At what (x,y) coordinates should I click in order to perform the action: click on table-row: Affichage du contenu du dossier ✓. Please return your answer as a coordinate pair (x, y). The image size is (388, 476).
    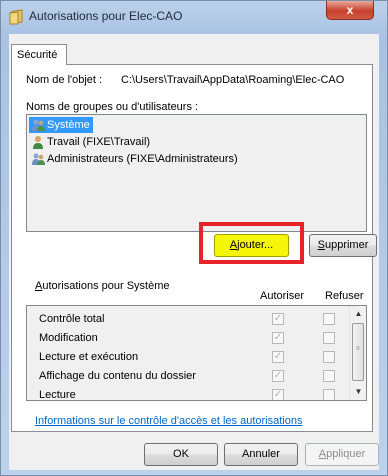
    Looking at the image, I should click on (188, 376).